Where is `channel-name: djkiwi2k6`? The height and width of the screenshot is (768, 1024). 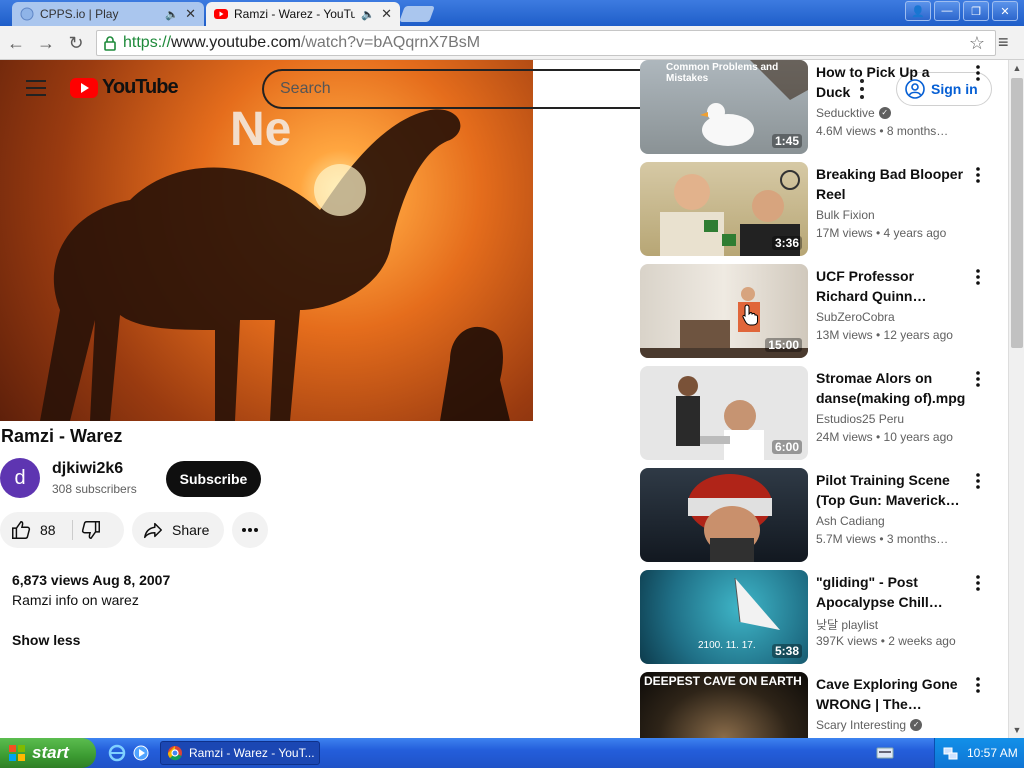 channel-name: djkiwi2k6 is located at coordinates (87, 469).